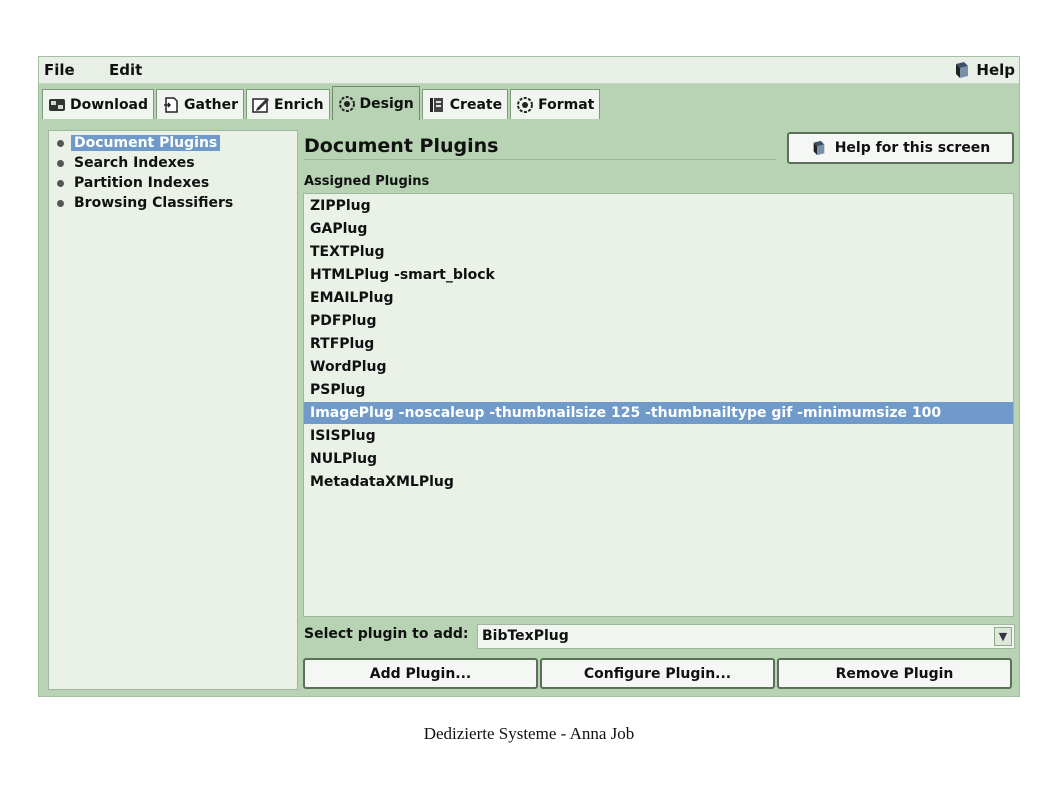  I want to click on chevron-down-icon: ▼, so click(1003, 636).